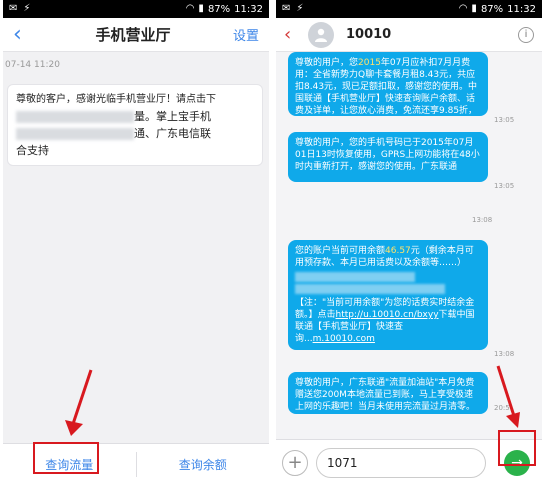  What do you see at coordinates (135, 116) in the screenshot?
I see `message-line: 量。掌上宝手机` at bounding box center [135, 116].